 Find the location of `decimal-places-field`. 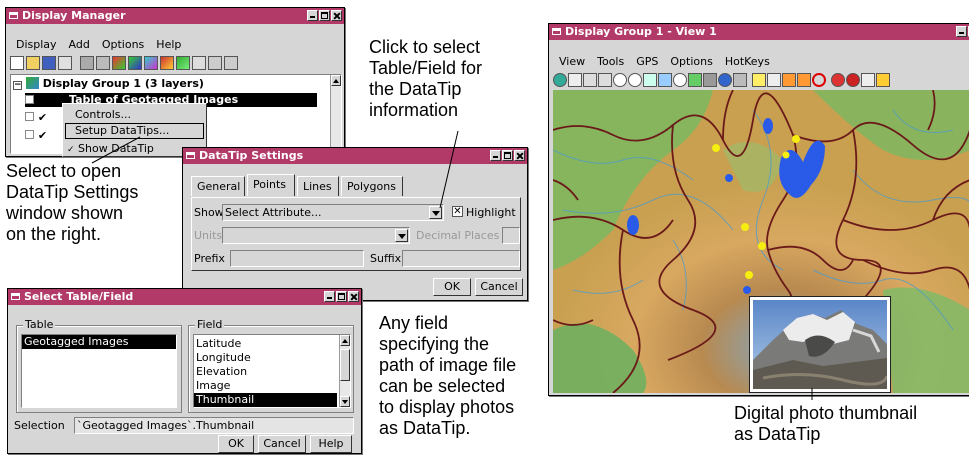

decimal-places-field is located at coordinates (511, 235).